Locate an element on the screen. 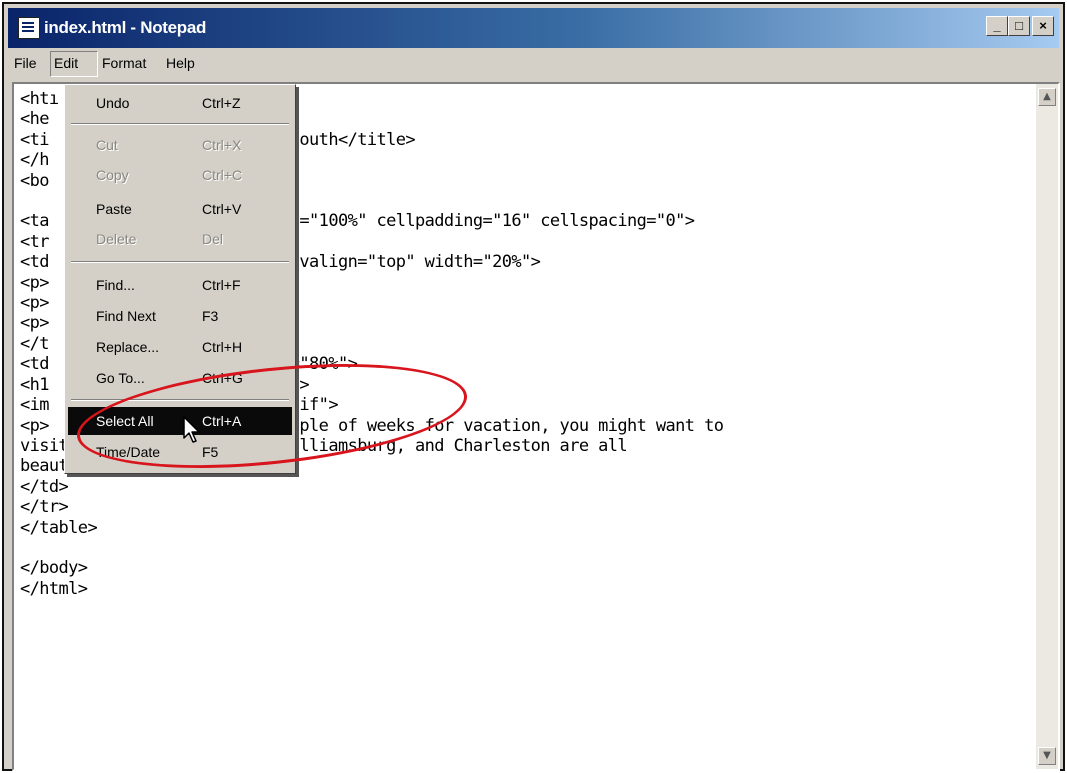 This screenshot has width=1067, height=773. menu-item-shortcut: Ctrl+H is located at coordinates (222, 347).